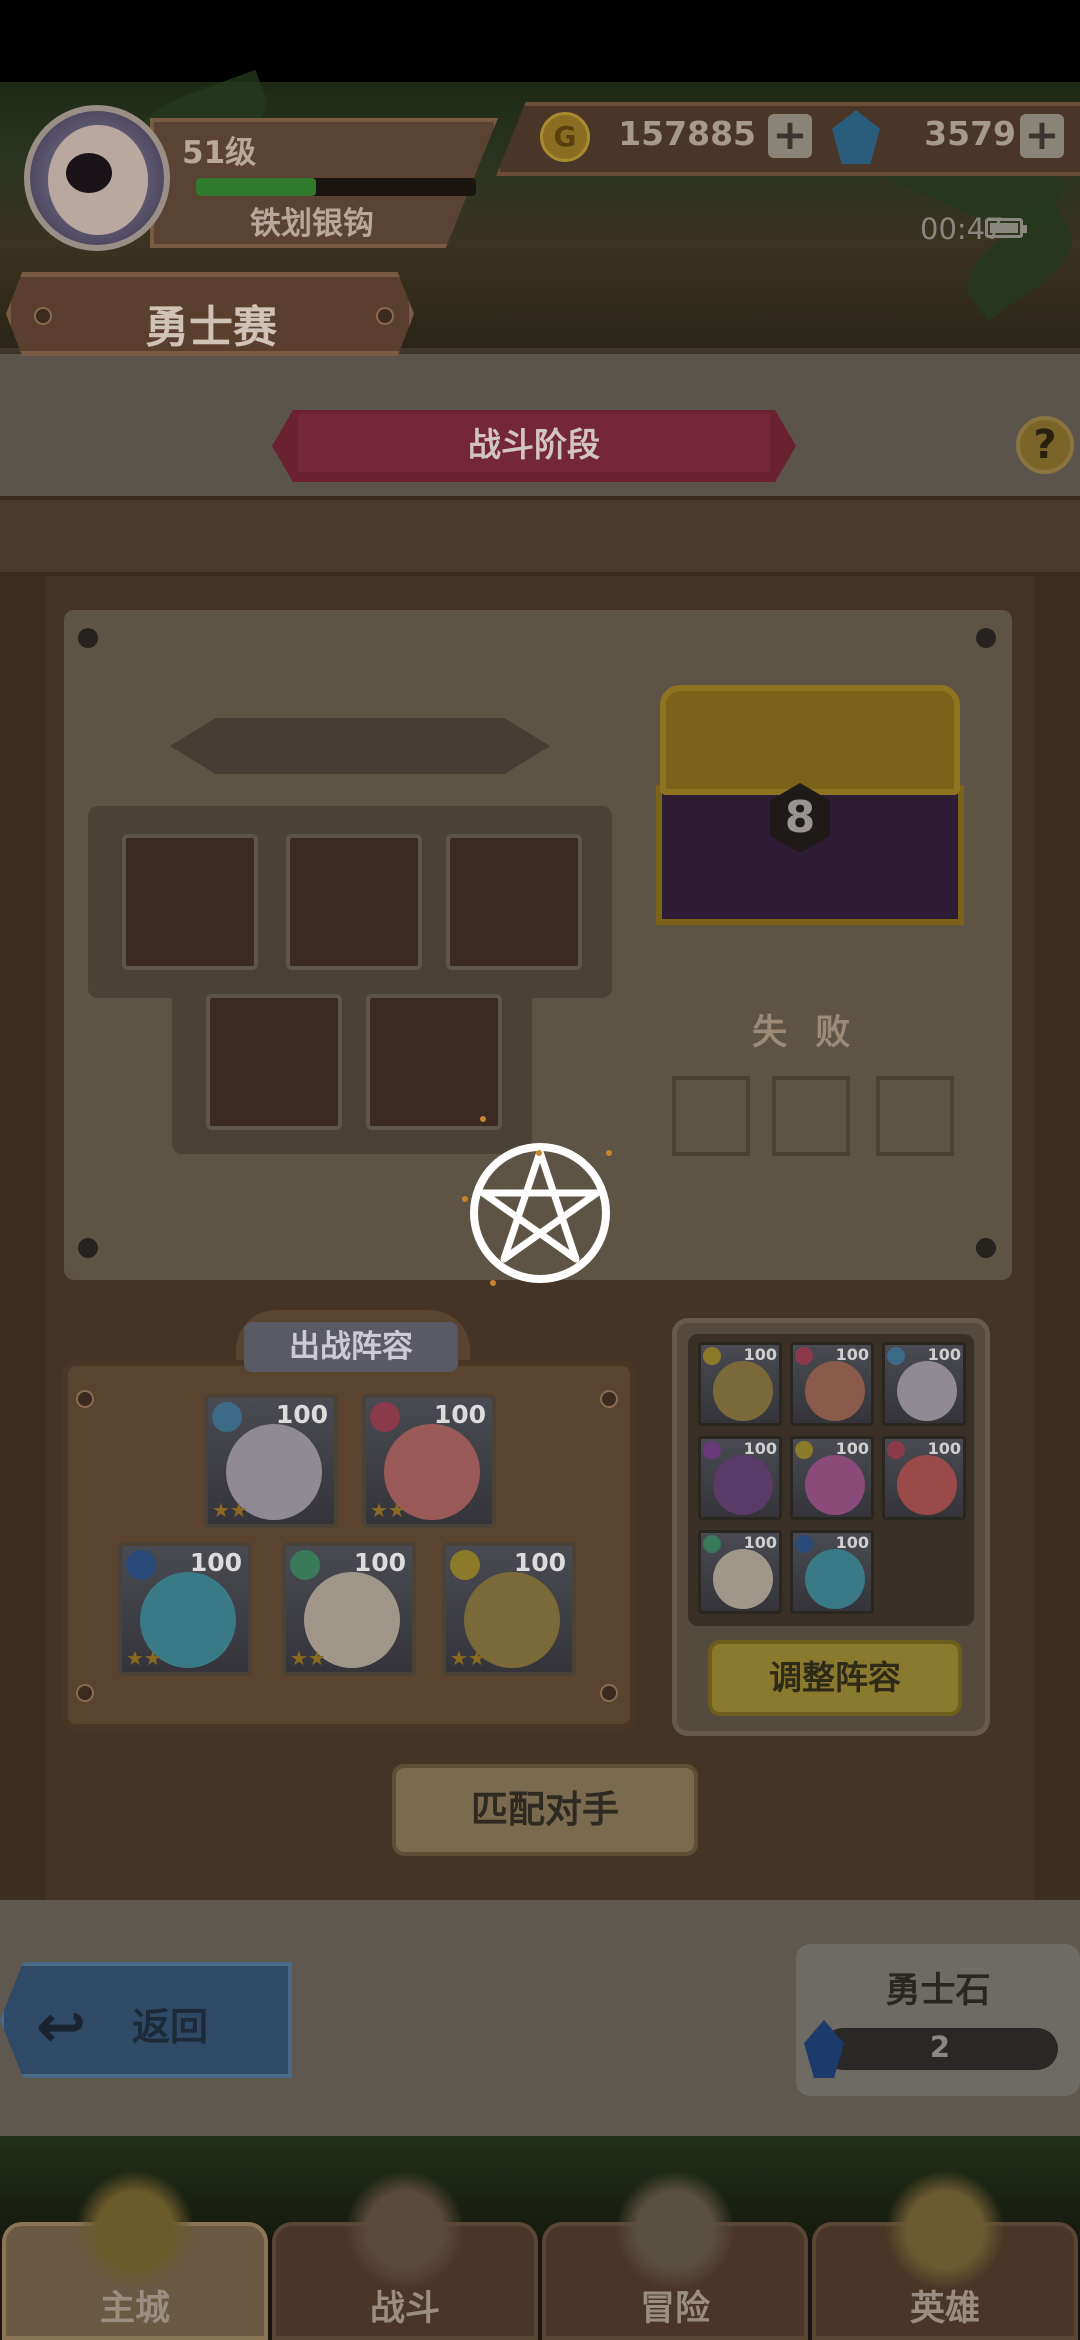 The image size is (1080, 2340). What do you see at coordinates (540, 41) in the screenshot?
I see `top-black-bar` at bounding box center [540, 41].